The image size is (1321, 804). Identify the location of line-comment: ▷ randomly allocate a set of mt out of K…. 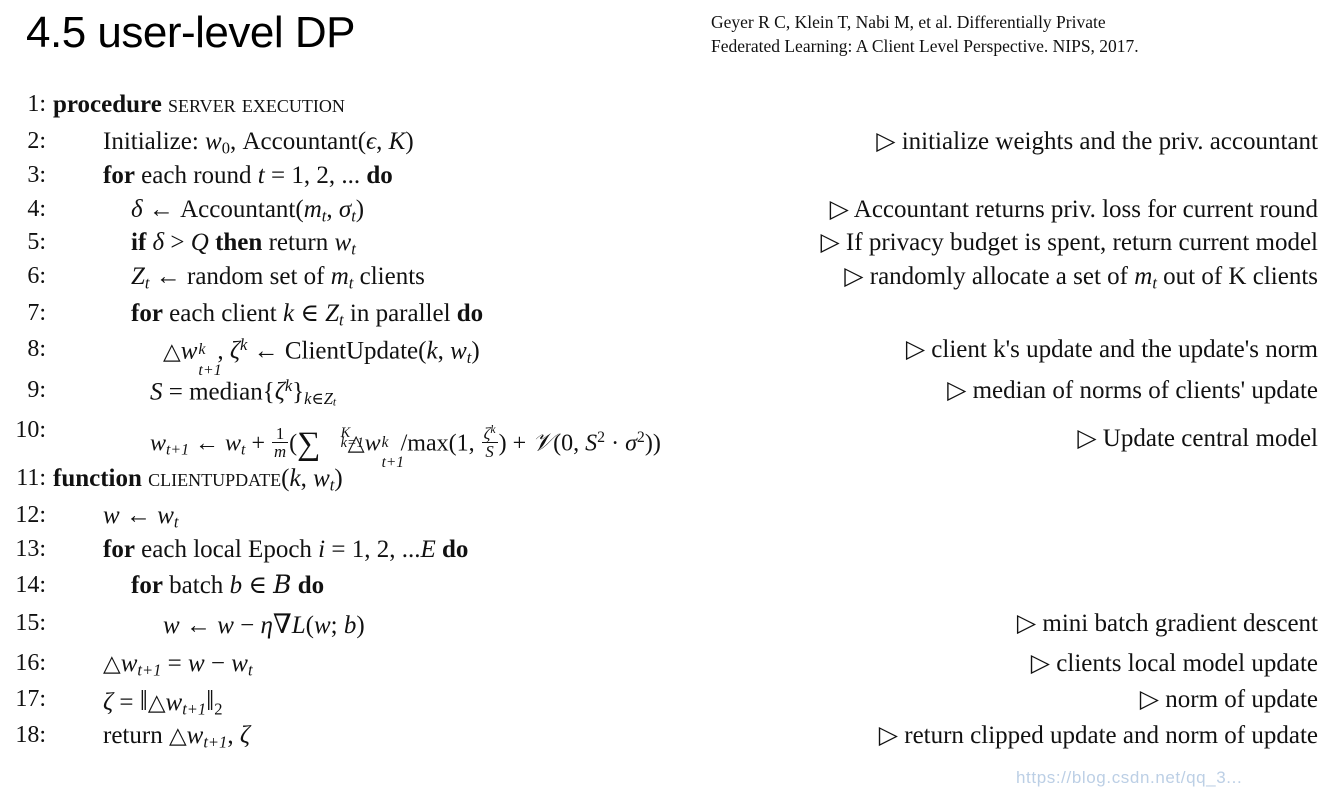
(1081, 278).